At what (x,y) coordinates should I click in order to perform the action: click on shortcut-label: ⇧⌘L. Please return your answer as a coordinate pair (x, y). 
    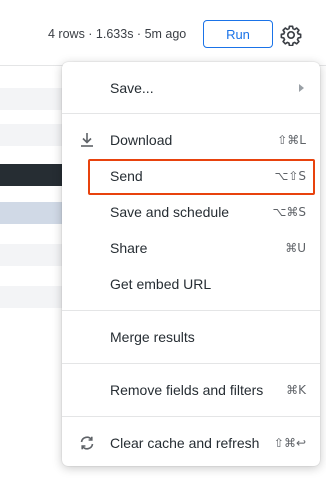
    Looking at the image, I should click on (291, 140).